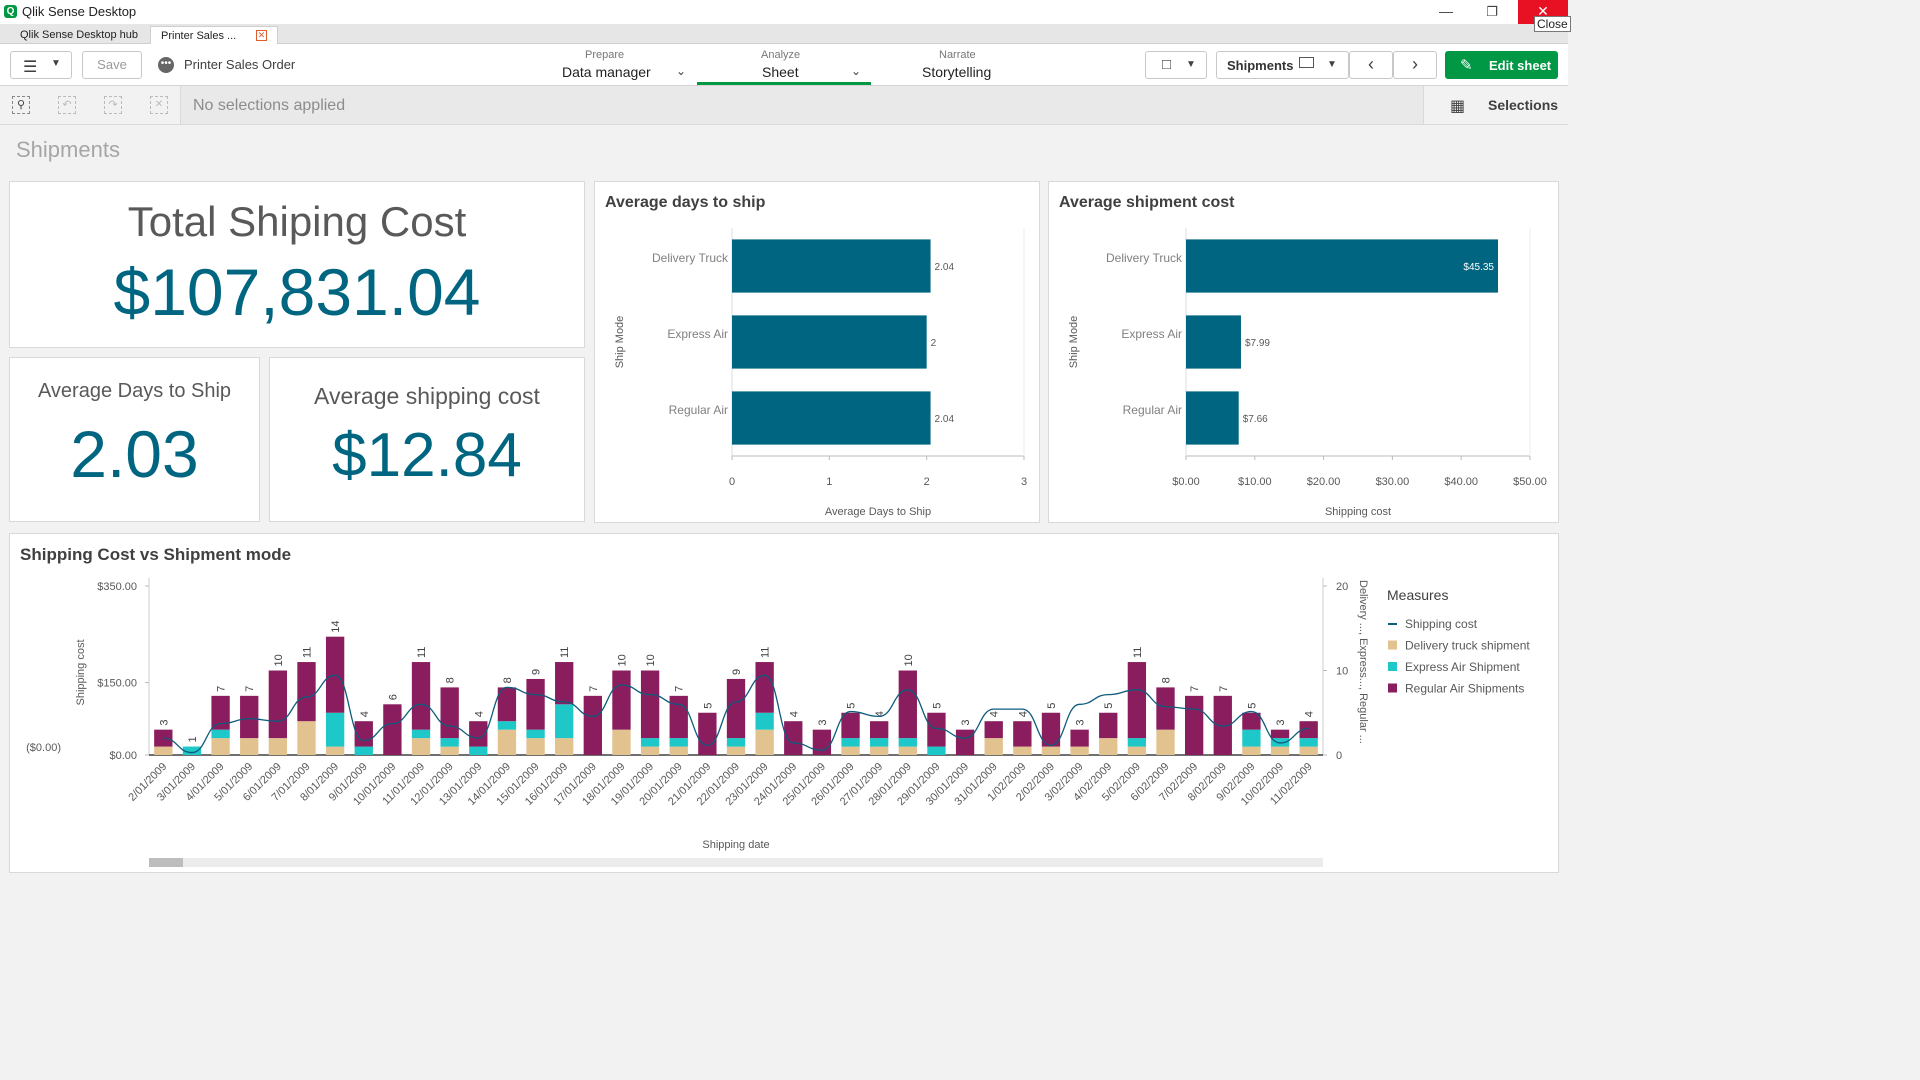 This screenshot has height=1080, width=1920. I want to click on kpi-title: Average Days to Ship, so click(134, 391).